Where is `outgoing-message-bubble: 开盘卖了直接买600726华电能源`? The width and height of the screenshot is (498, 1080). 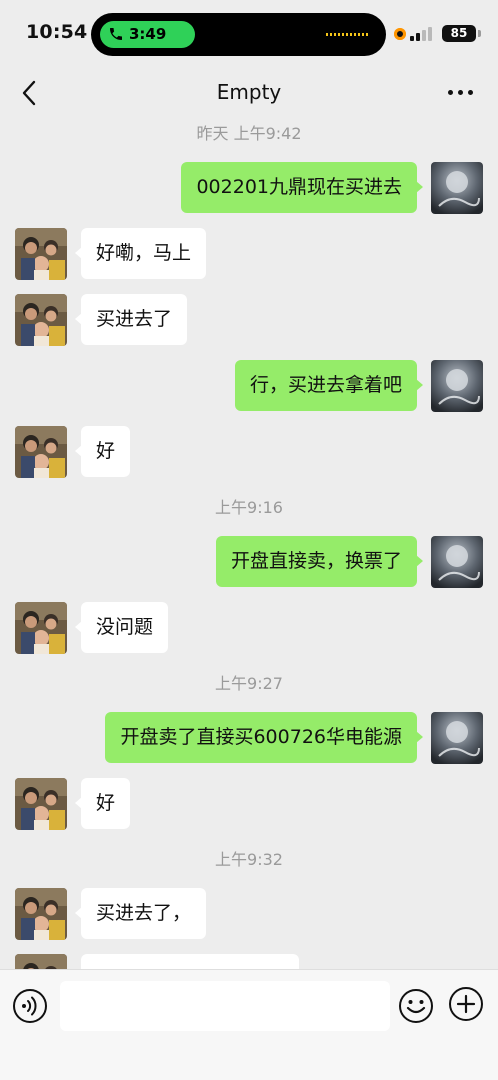
outgoing-message-bubble: 开盘卖了直接买600726华电能源 is located at coordinates (264, 737).